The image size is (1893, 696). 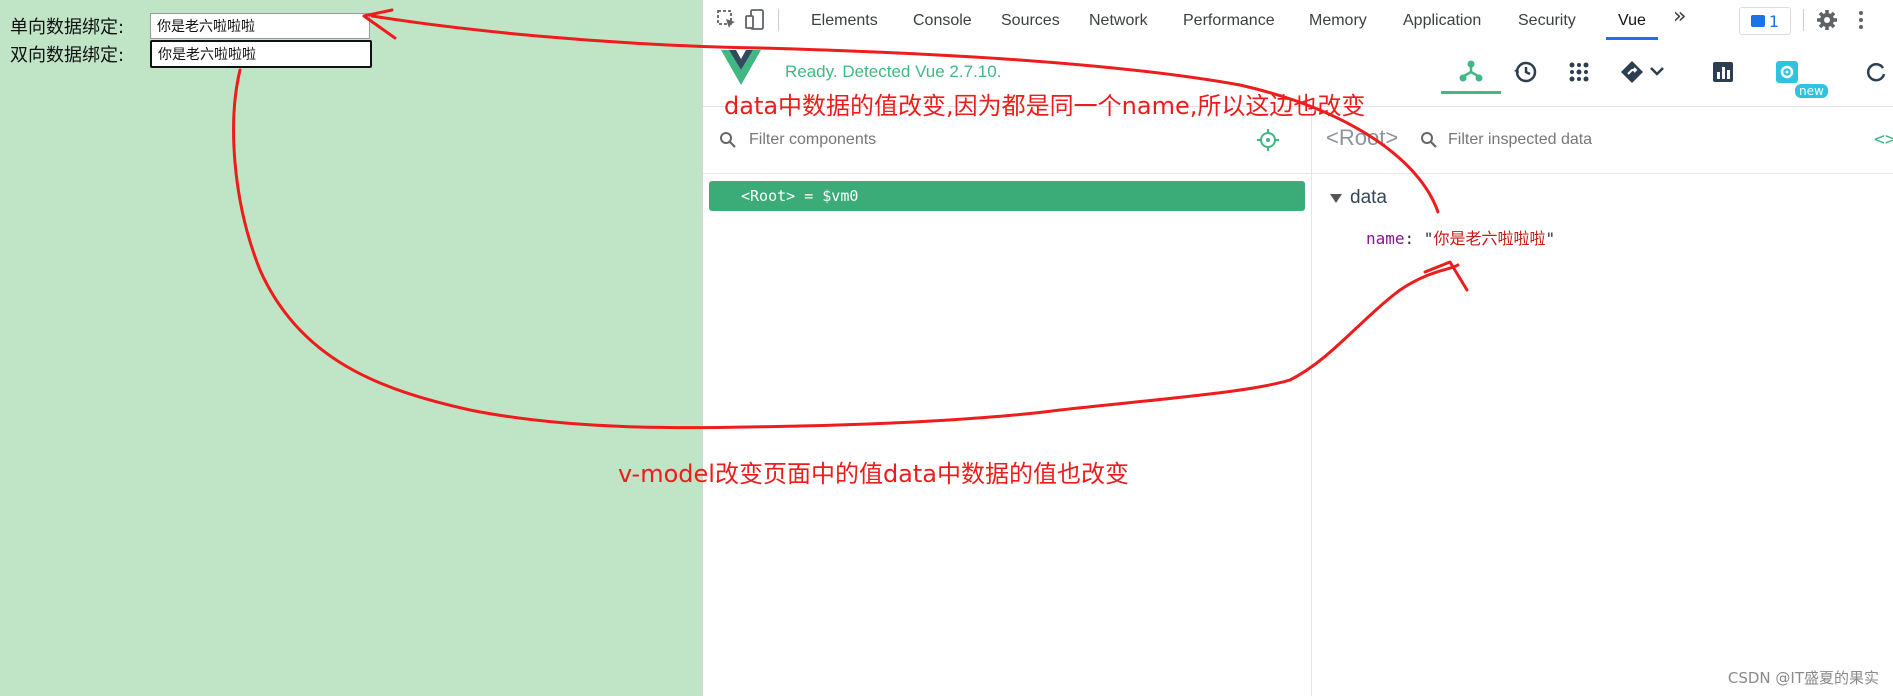 I want to click on tab-network: Network, so click(x=1118, y=20).